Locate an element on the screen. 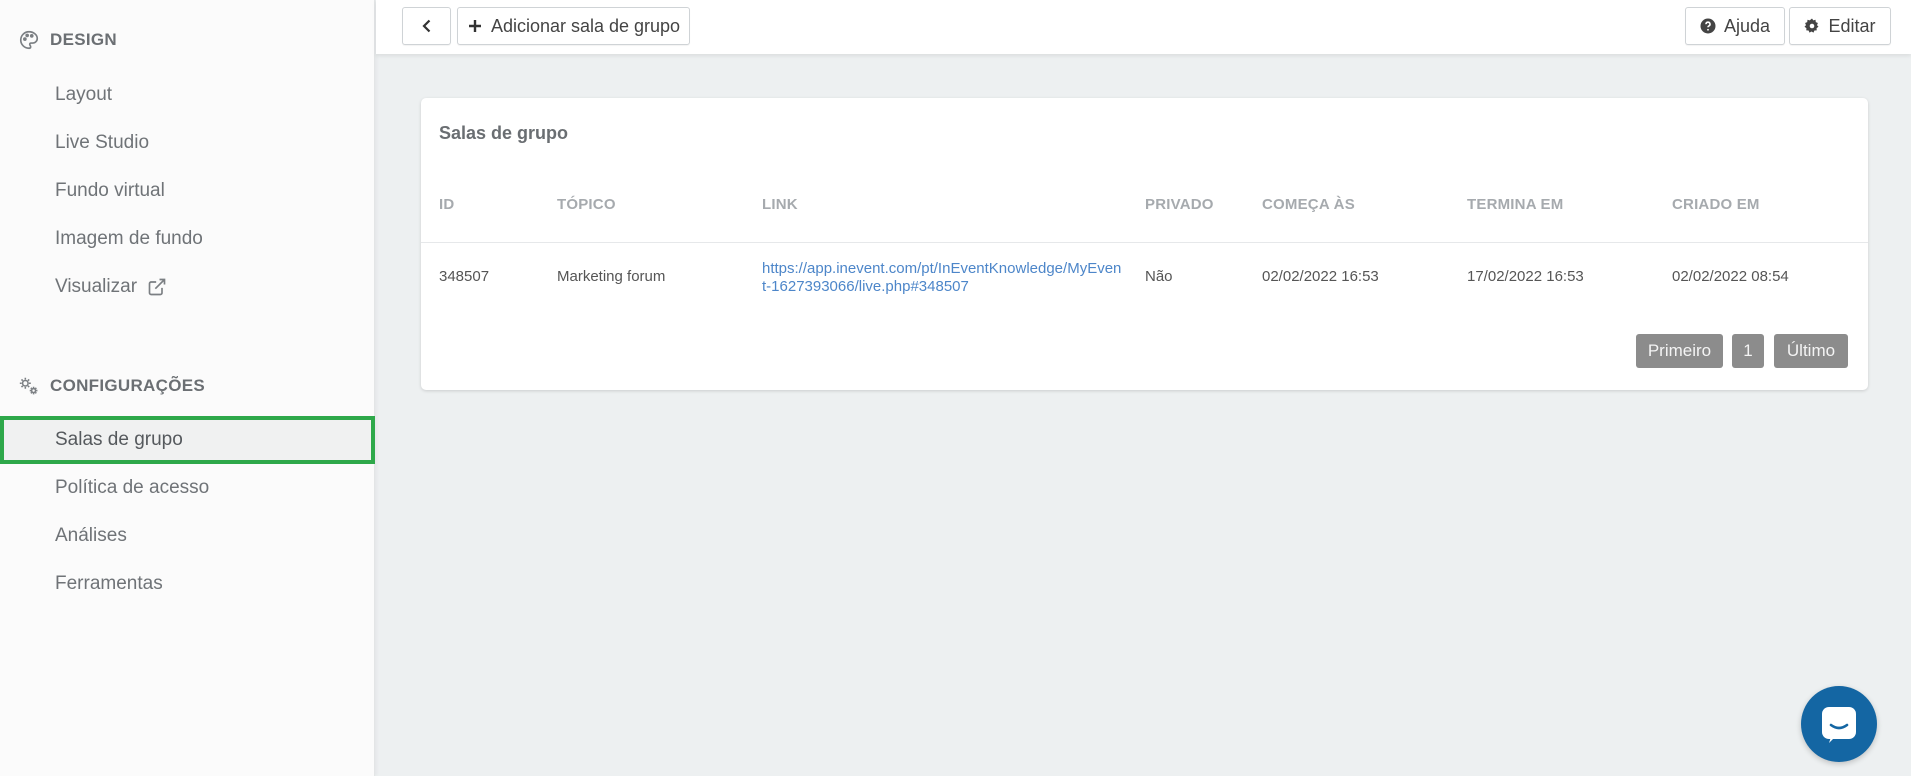 This screenshot has height=776, width=1911. sidebar-item-label: Live Studio is located at coordinates (102, 142).